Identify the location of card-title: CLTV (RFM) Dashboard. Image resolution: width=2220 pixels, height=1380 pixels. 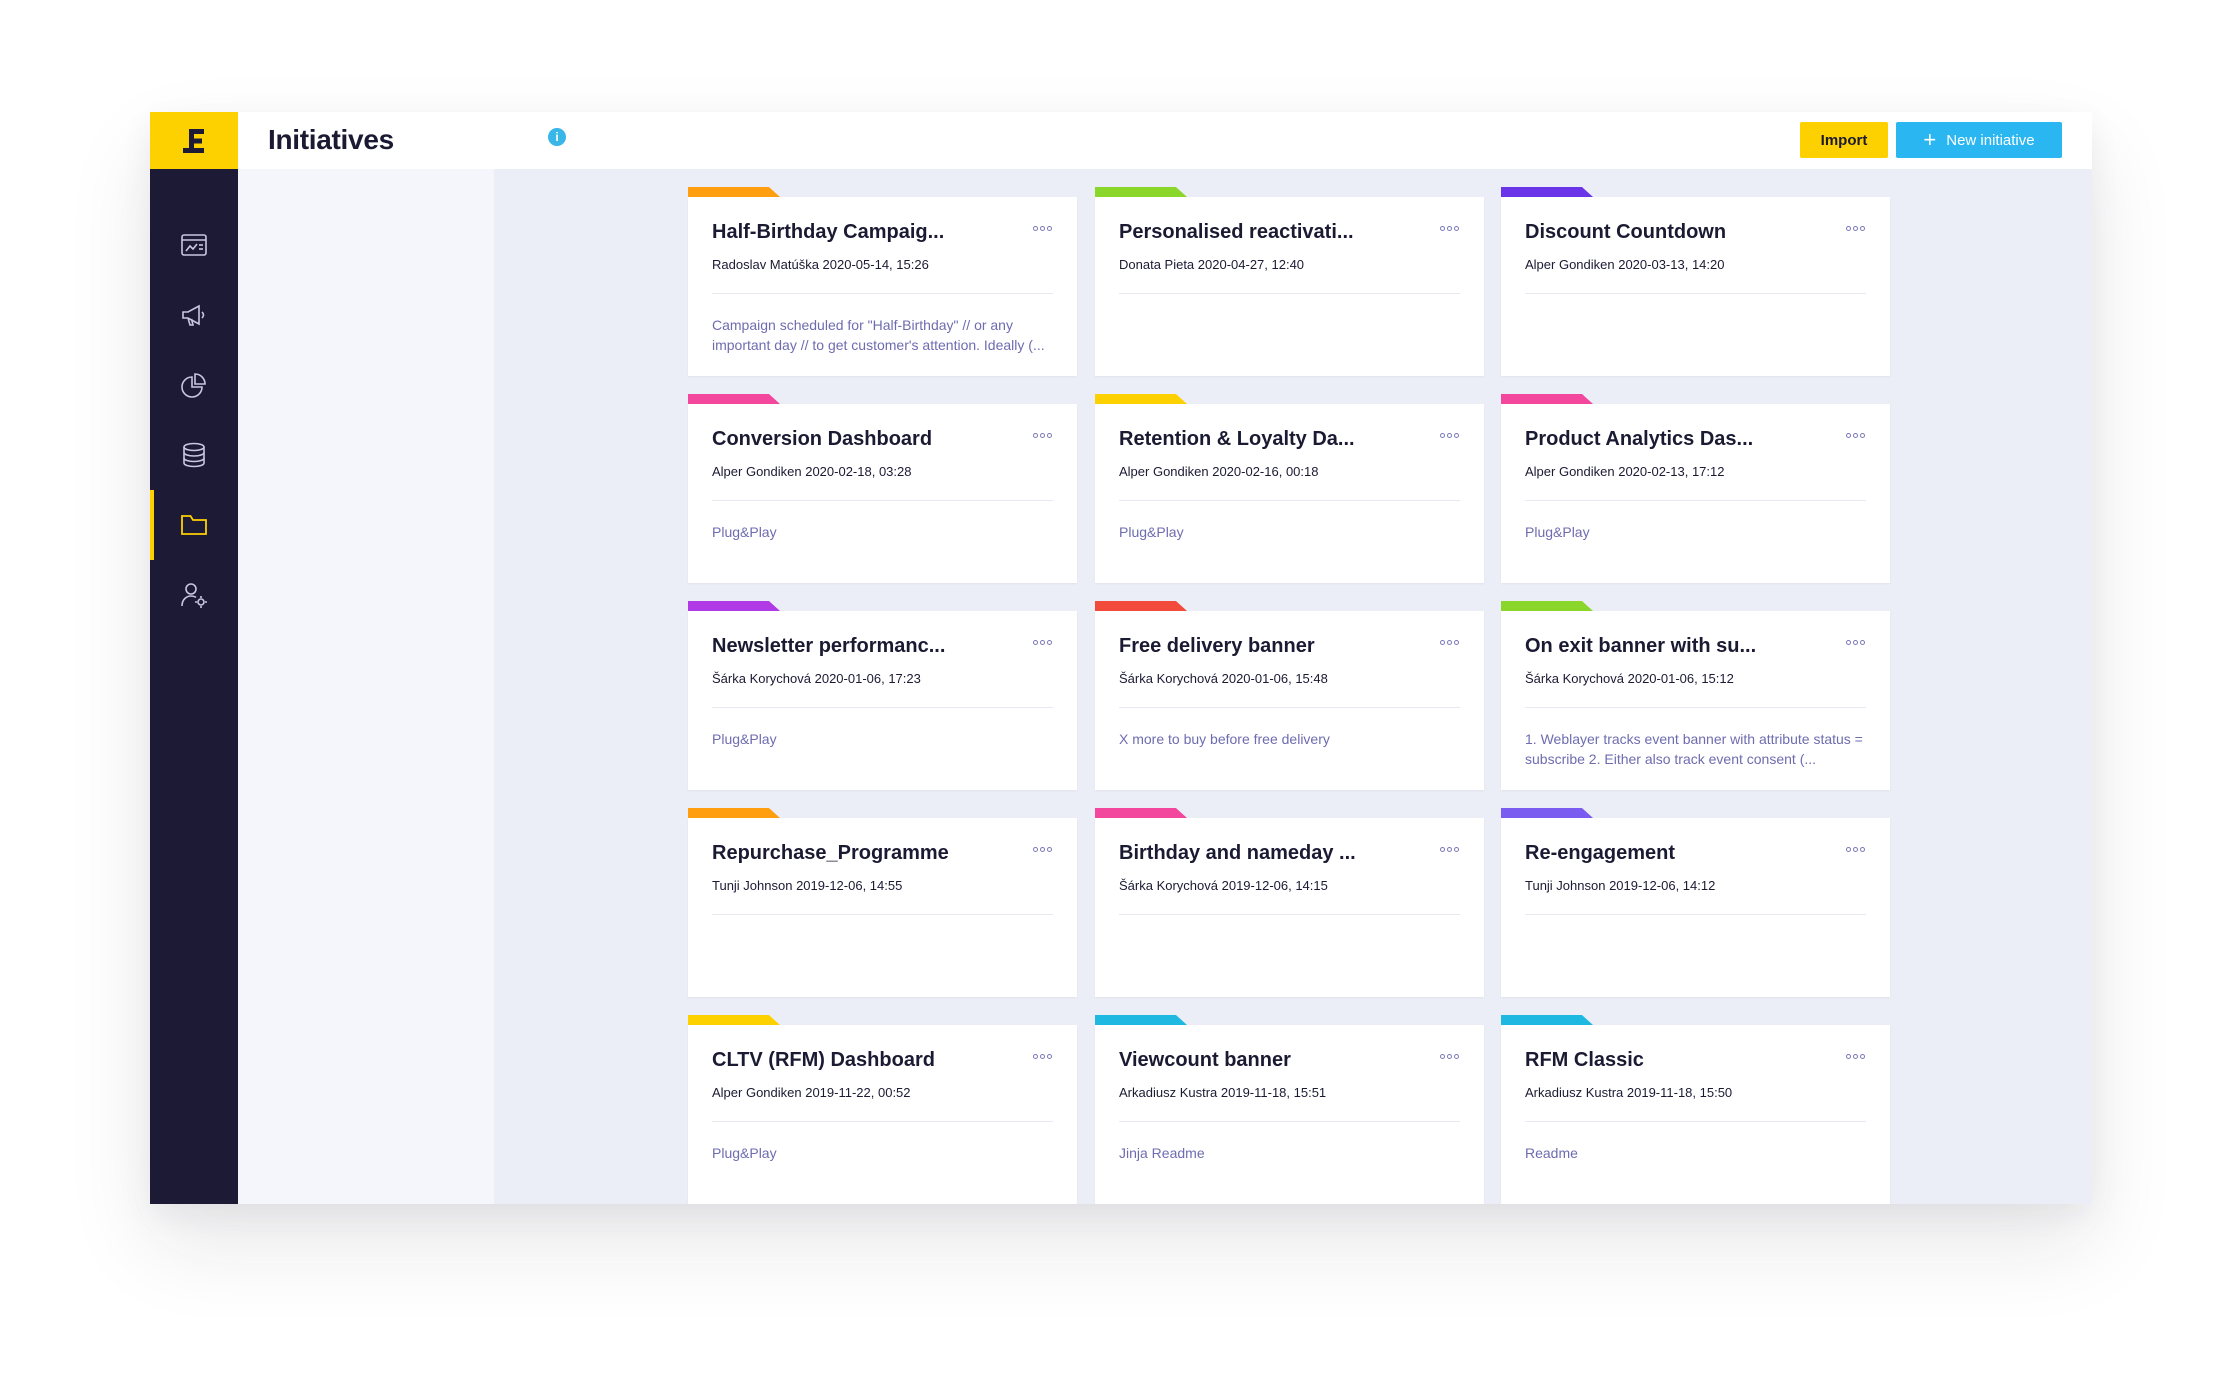
(862, 1060).